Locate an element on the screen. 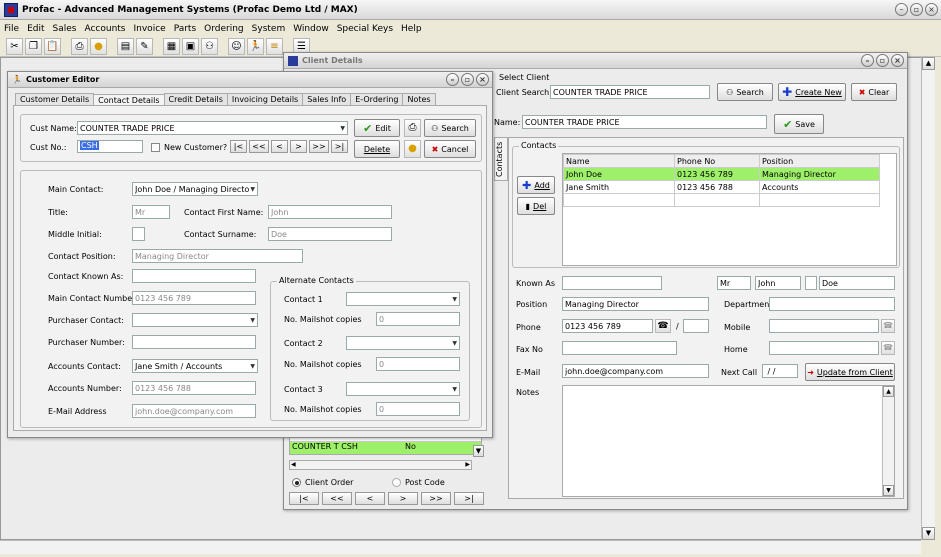 This screenshot has height=557, width=941. table-row-empty is located at coordinates (721, 200).